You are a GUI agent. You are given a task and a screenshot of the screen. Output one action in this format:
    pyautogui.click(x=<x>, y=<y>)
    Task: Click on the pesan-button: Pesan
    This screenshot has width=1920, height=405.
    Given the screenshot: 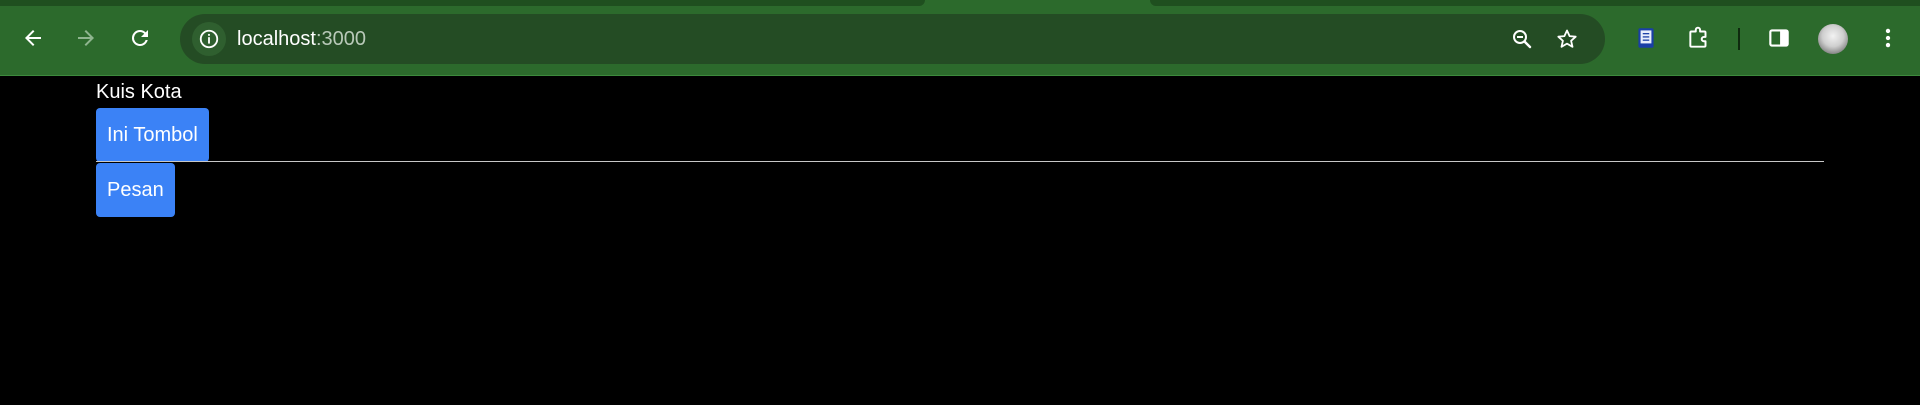 What is the action you would take?
    pyautogui.click(x=135, y=190)
    